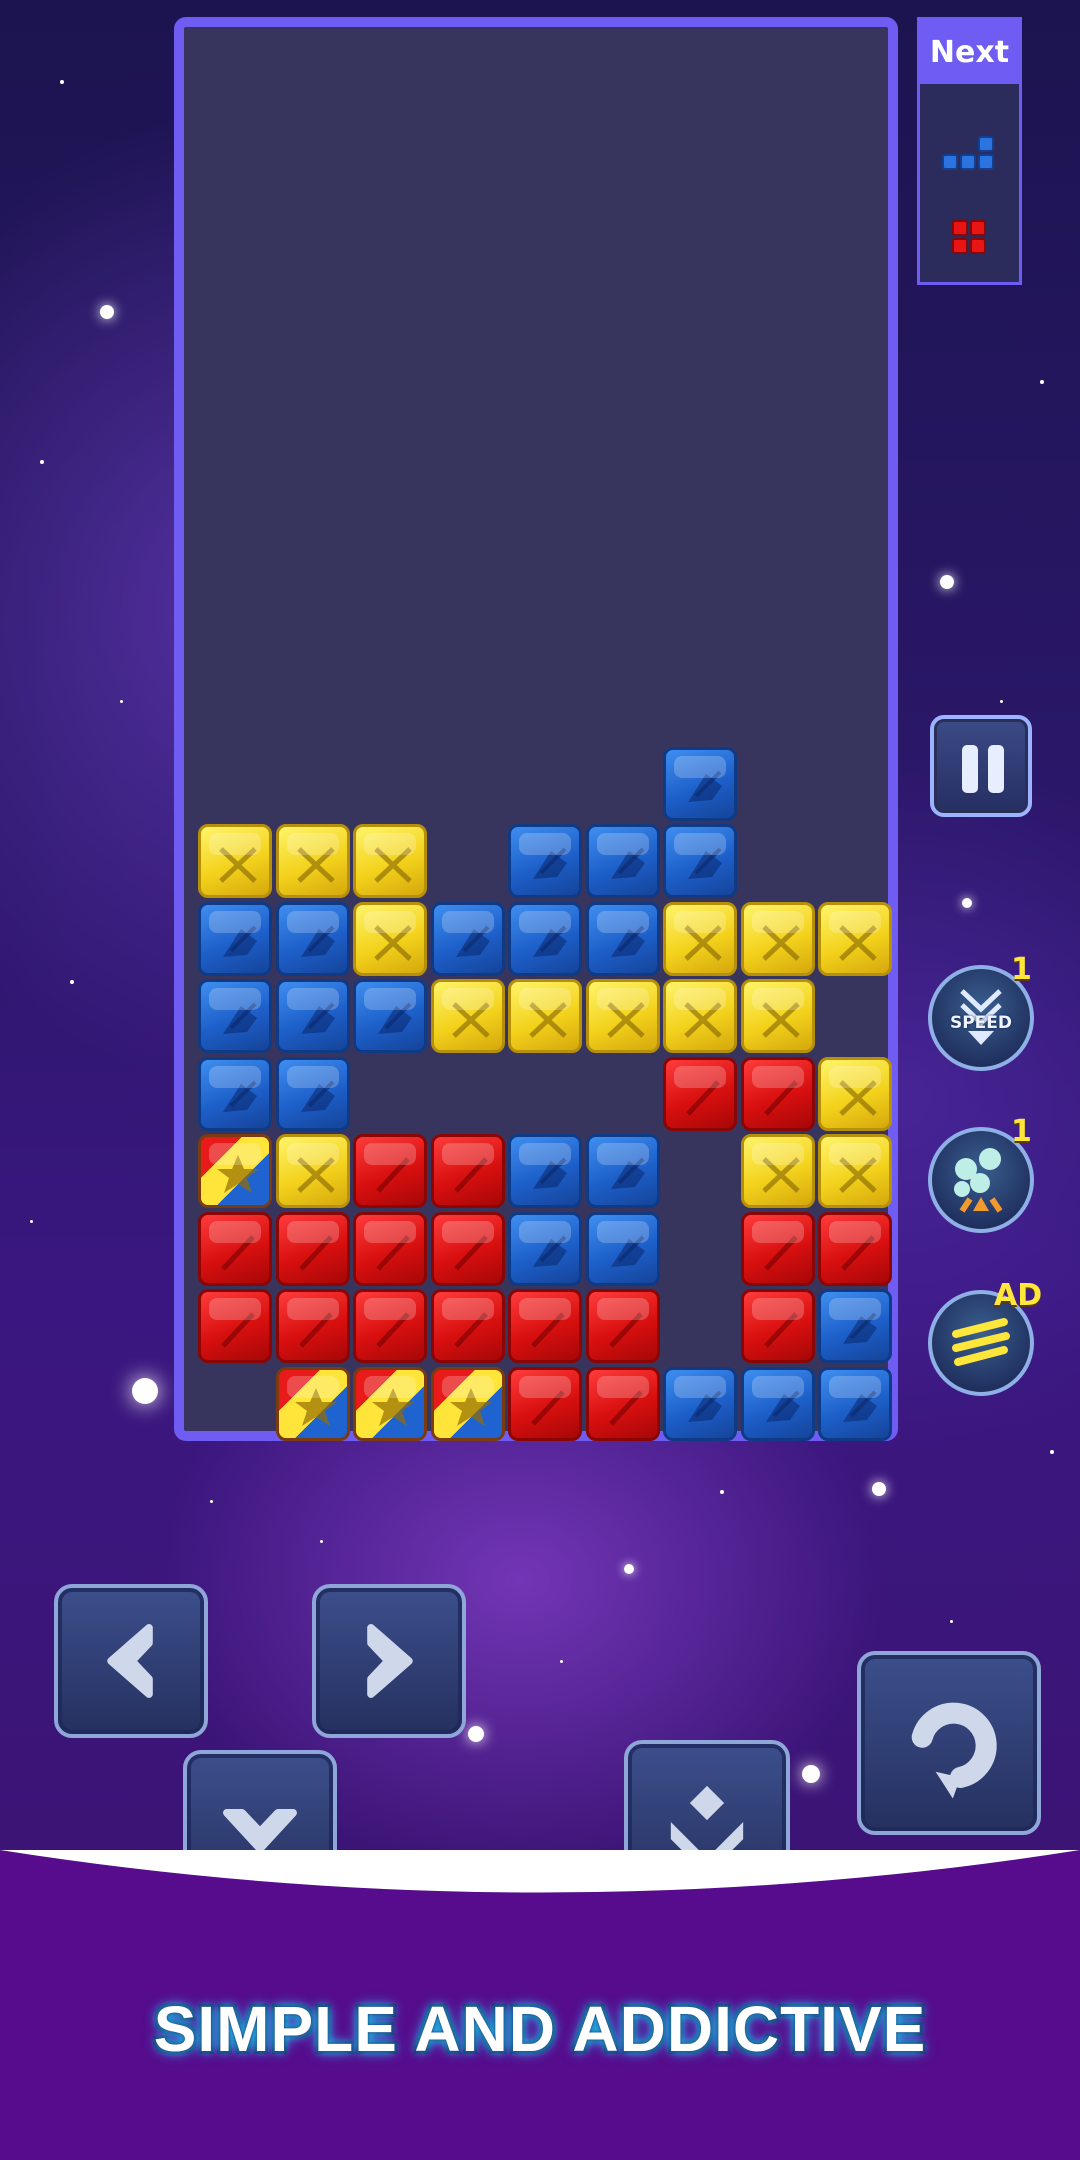  What do you see at coordinates (1018, 1295) in the screenshot?
I see `ad-badge: AD` at bounding box center [1018, 1295].